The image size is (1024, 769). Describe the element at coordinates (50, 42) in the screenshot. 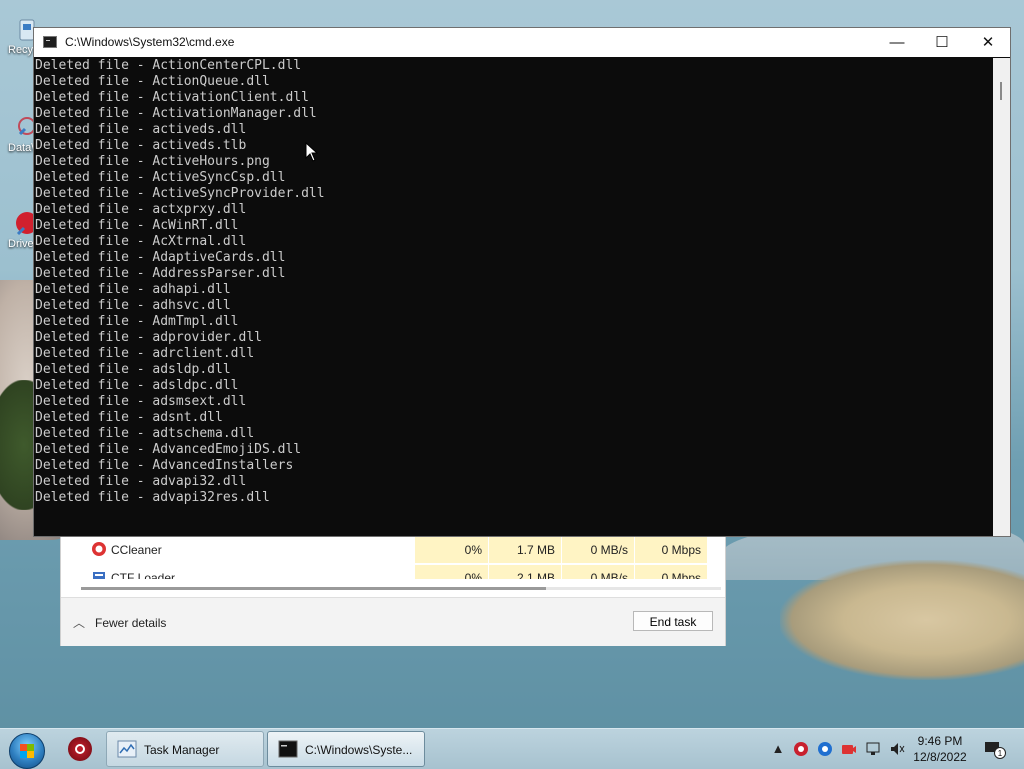

I see `cmd-app-icon` at that location.